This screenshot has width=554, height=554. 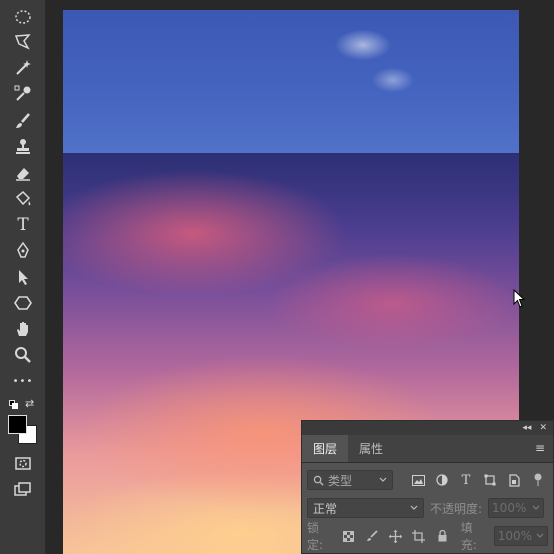 I want to click on tab-properties: 属性, so click(x=371, y=448).